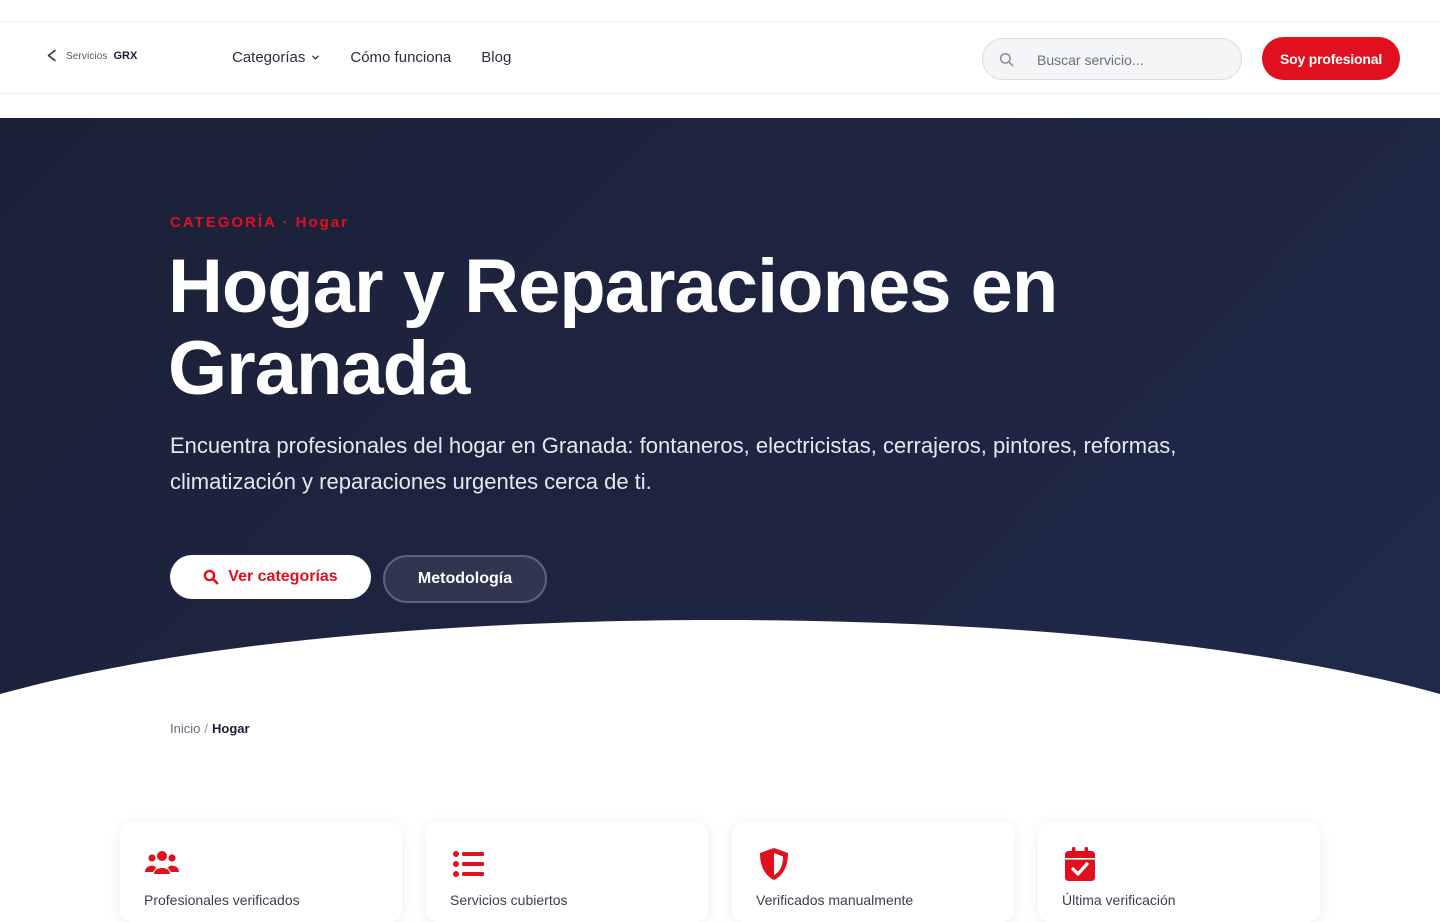  I want to click on stat-label: Última verificación, so click(1119, 900).